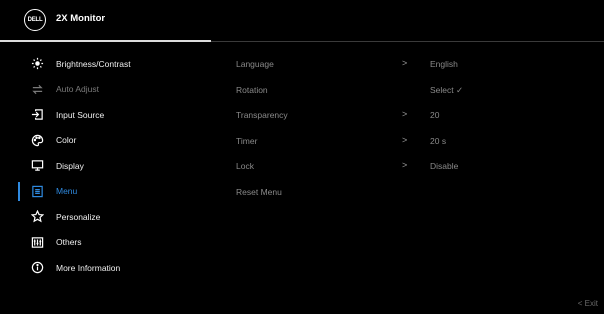 Image resolution: width=604 pixels, height=314 pixels. Describe the element at coordinates (37, 216) in the screenshot. I see `star-icon` at that location.